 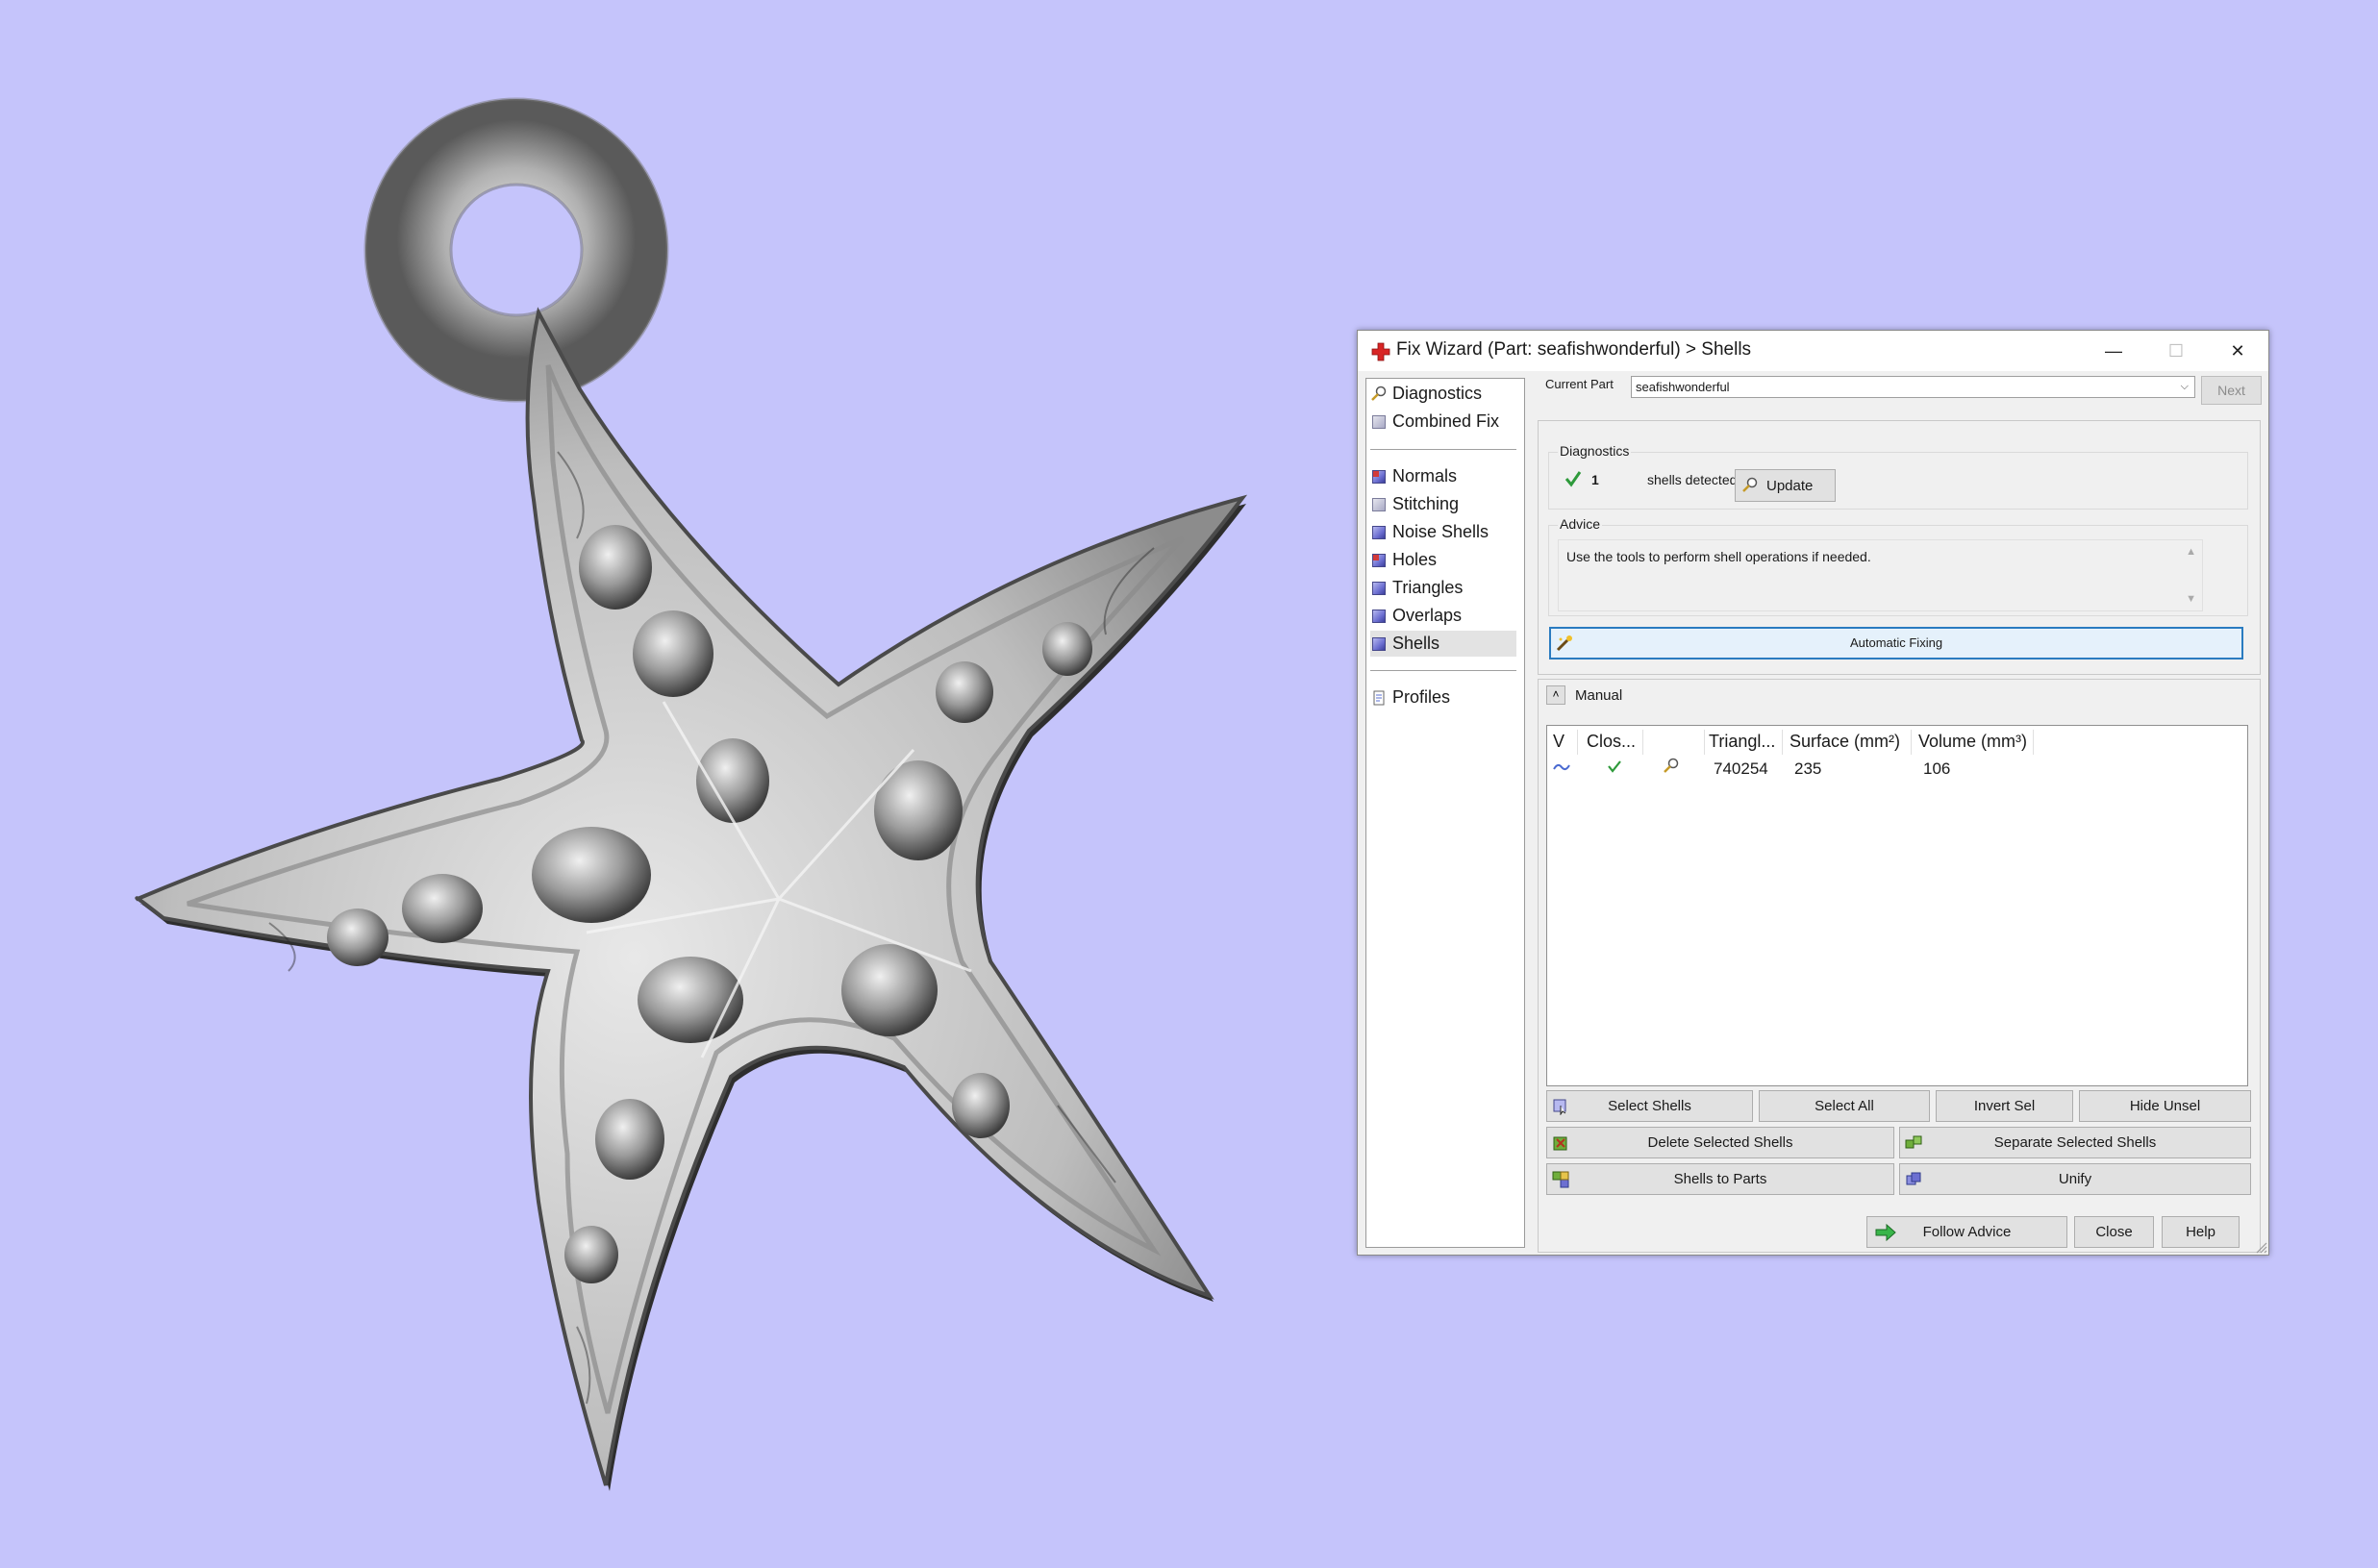 What do you see at coordinates (1564, 643) in the screenshot?
I see `magic-wand-icon` at bounding box center [1564, 643].